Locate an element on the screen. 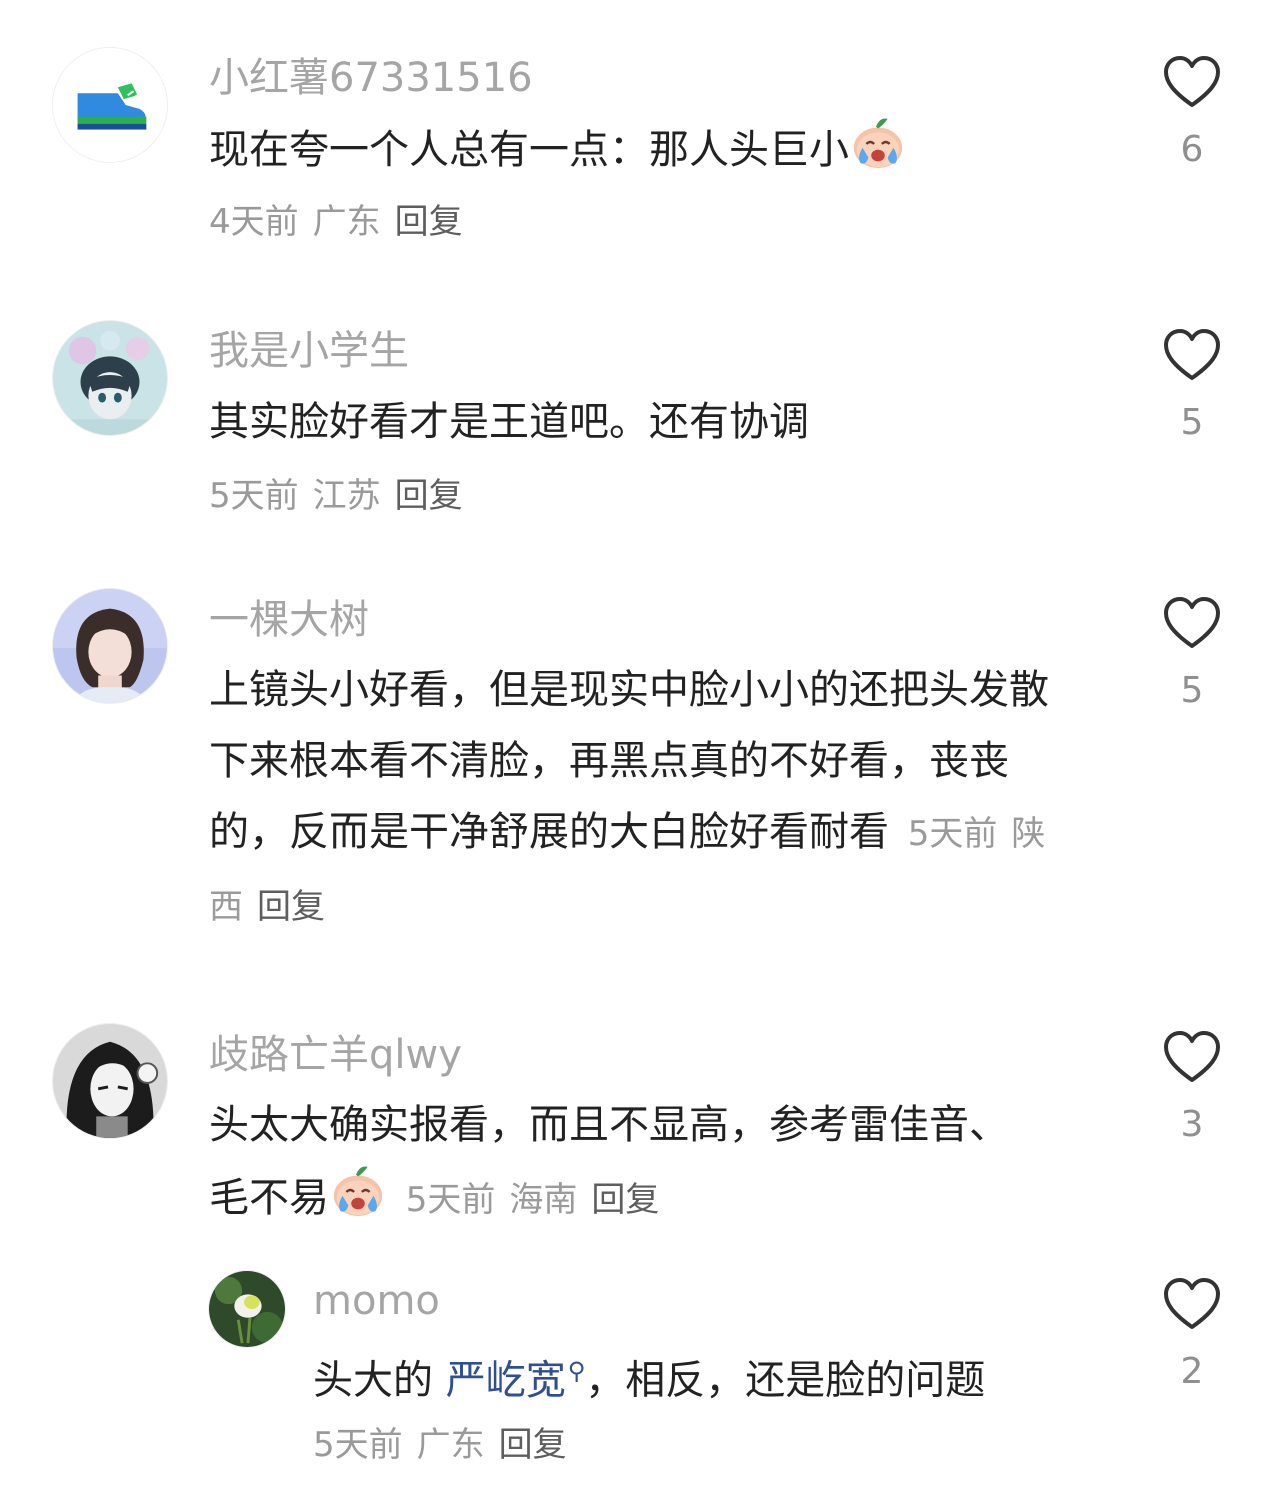 This screenshot has height=1502, width=1278. reply-time: 5天前 is located at coordinates (358, 1445).